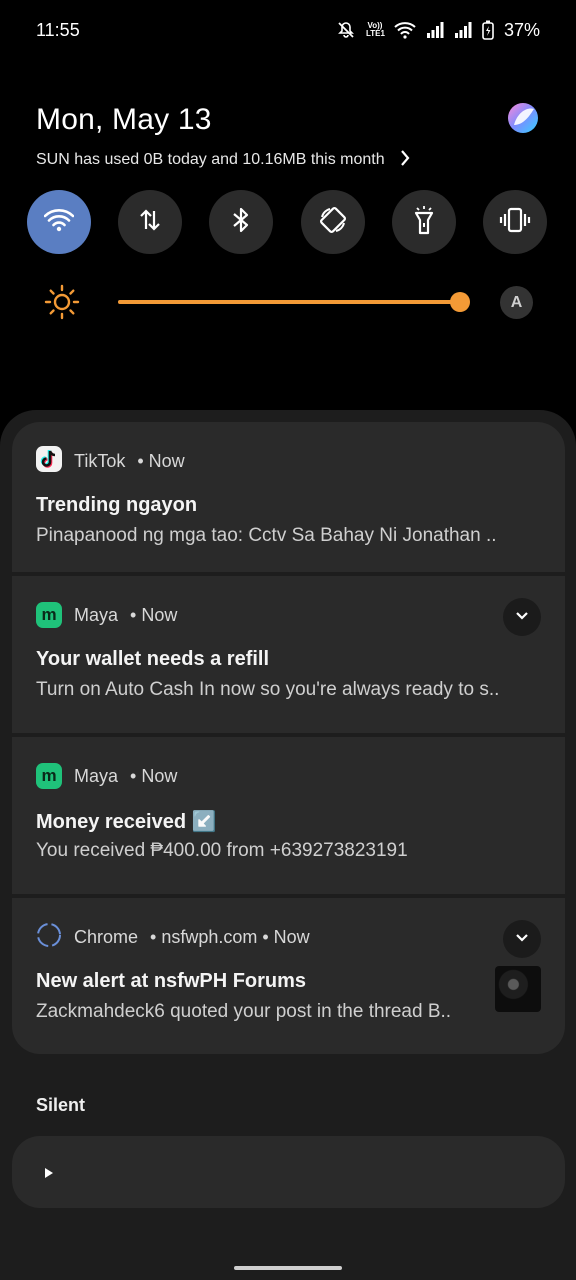  I want to click on vibrate-toggle, so click(514, 222).